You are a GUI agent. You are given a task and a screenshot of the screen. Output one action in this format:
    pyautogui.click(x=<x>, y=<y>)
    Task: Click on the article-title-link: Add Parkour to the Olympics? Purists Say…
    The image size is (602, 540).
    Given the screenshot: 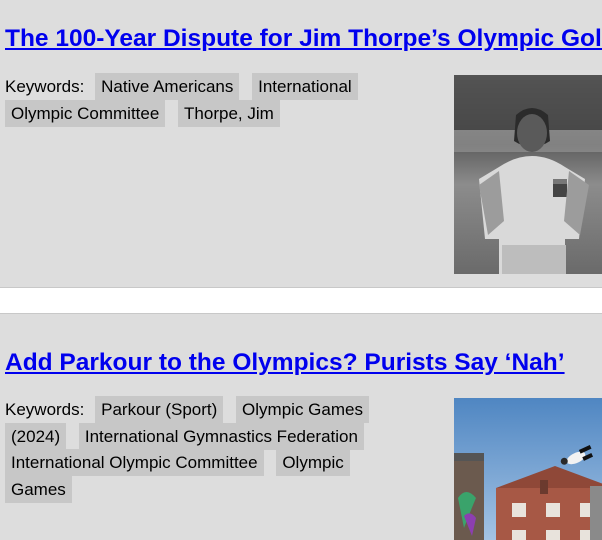 What is the action you would take?
    pyautogui.click(x=285, y=363)
    